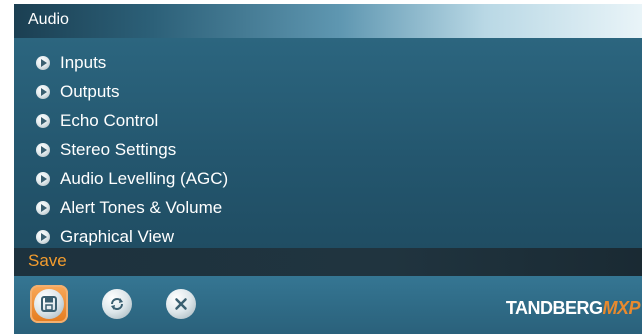 The image size is (642, 334). I want to click on selected-action-label: Save, so click(47, 260).